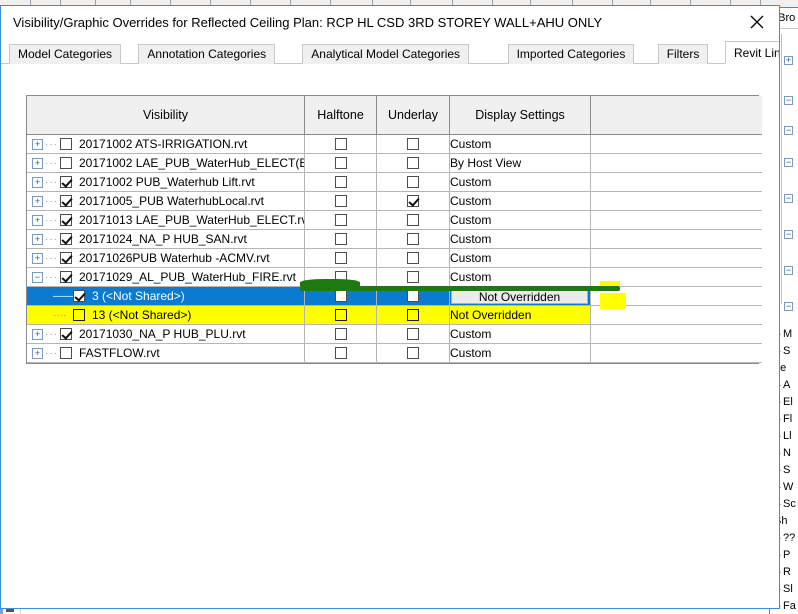  I want to click on column-header-display-settings: Display Settings, so click(520, 115).